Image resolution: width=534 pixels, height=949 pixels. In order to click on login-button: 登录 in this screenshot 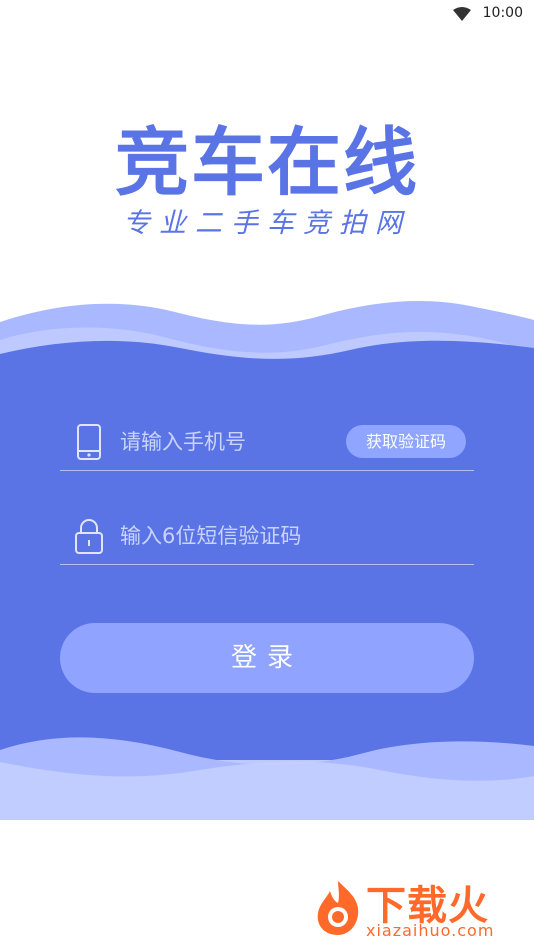, I will do `click(267, 658)`.